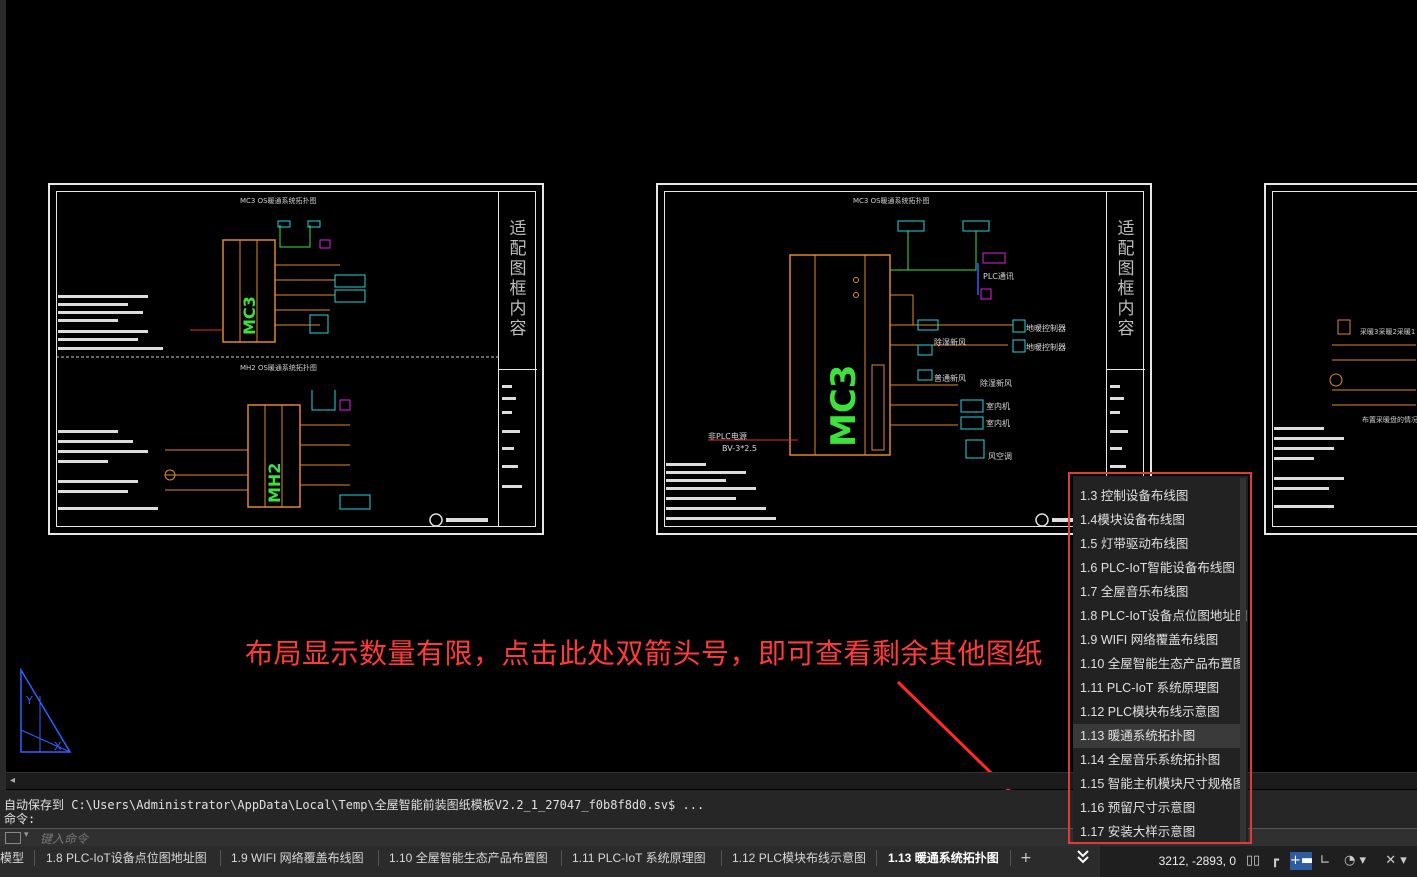 The width and height of the screenshot is (1417, 877). I want to click on tab-layout-1-12: 1.12 PLC模块布线示意图, so click(799, 858).